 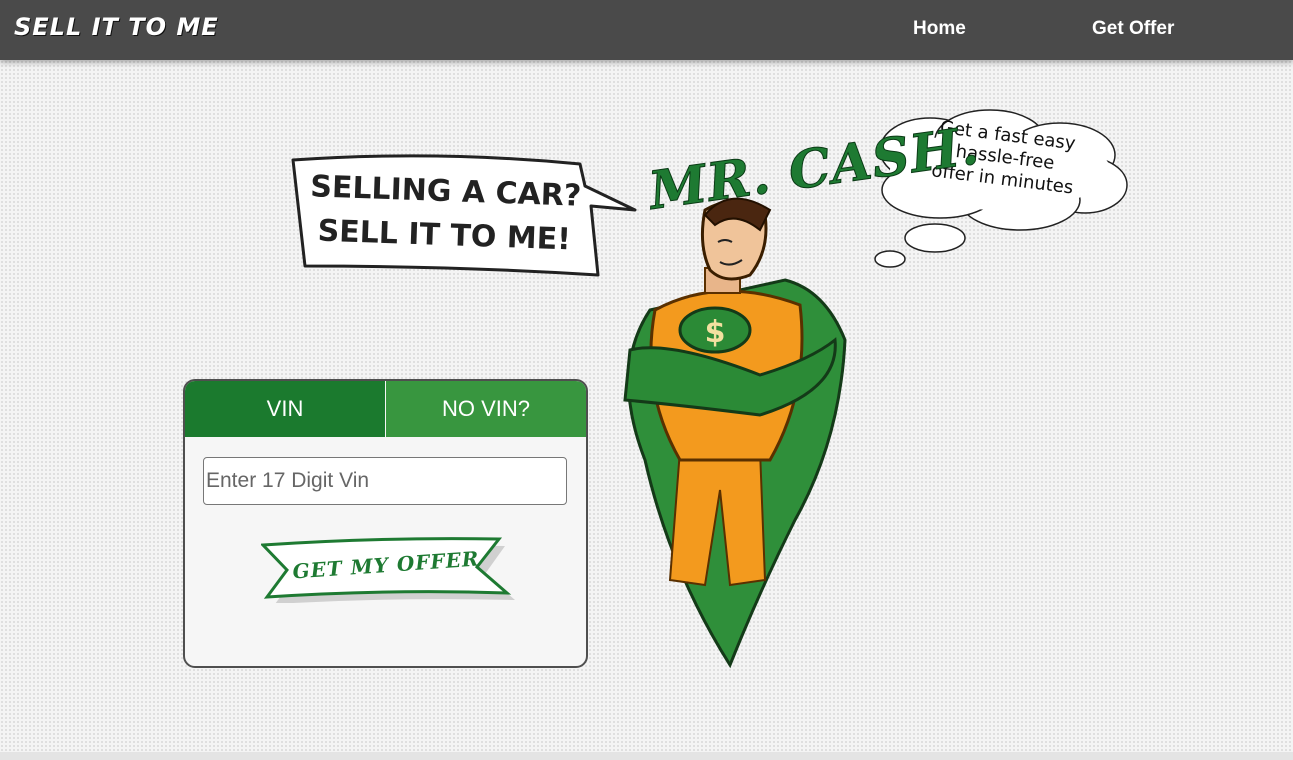 I want to click on vin-input, so click(x=385, y=481).